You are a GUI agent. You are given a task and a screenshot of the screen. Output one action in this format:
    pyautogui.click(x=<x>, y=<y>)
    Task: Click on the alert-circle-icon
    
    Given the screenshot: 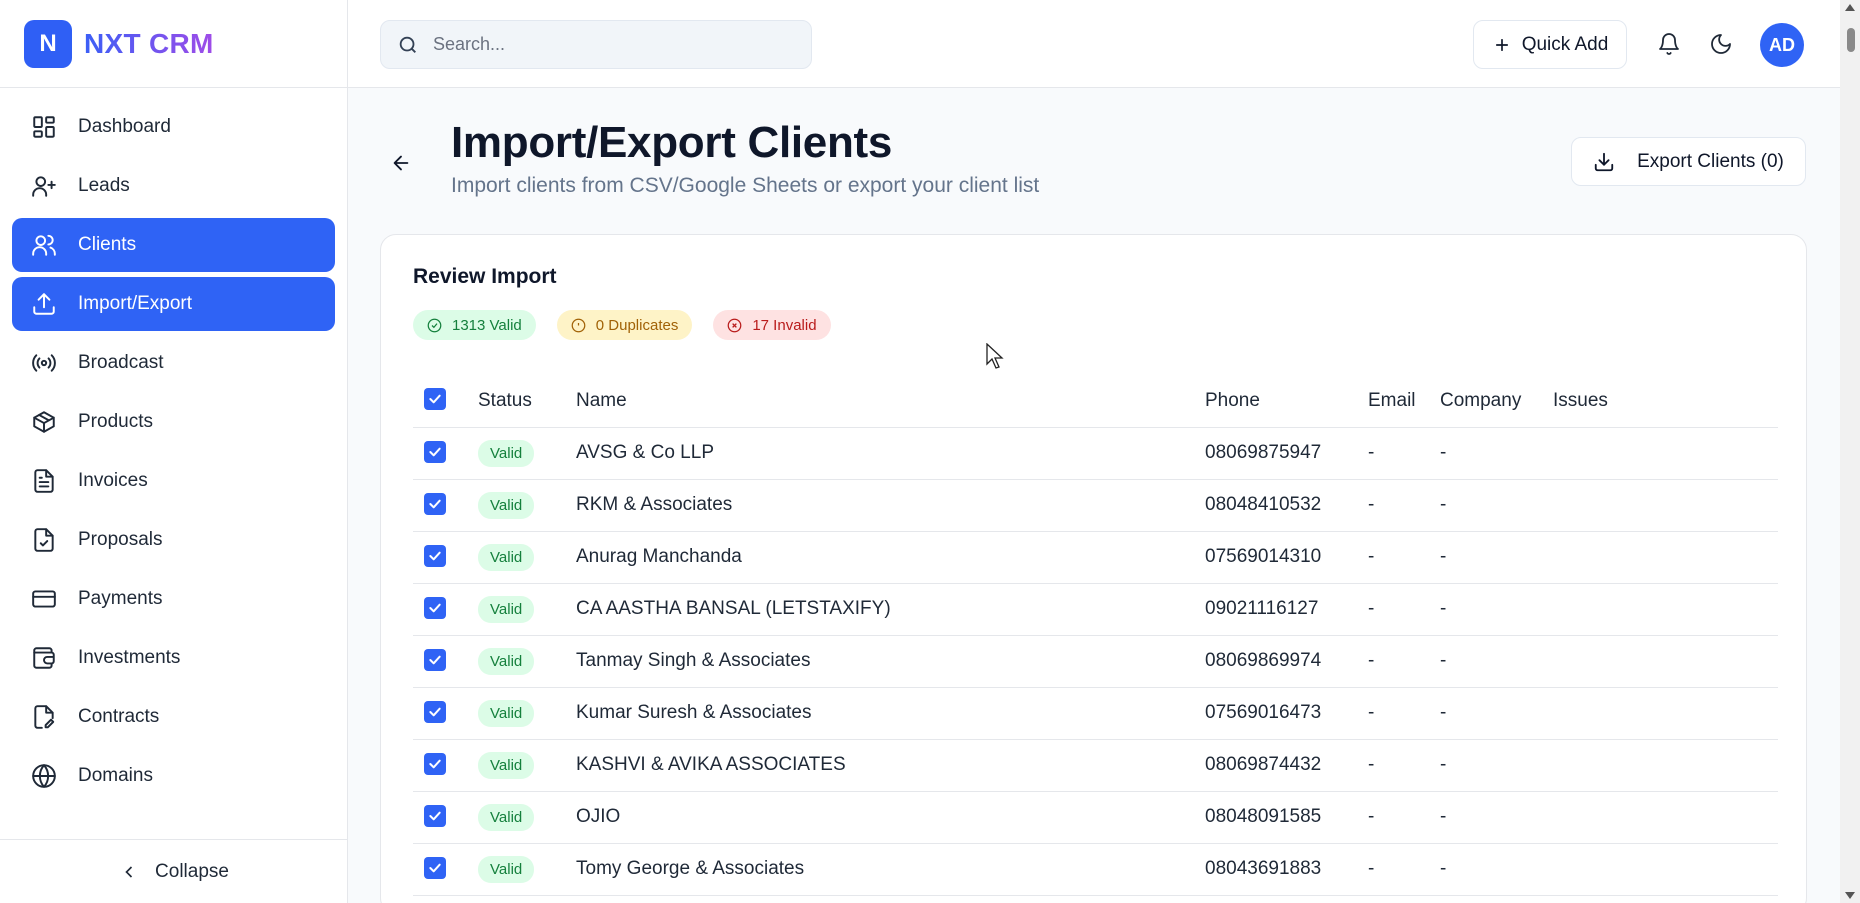 What is the action you would take?
    pyautogui.click(x=578, y=325)
    